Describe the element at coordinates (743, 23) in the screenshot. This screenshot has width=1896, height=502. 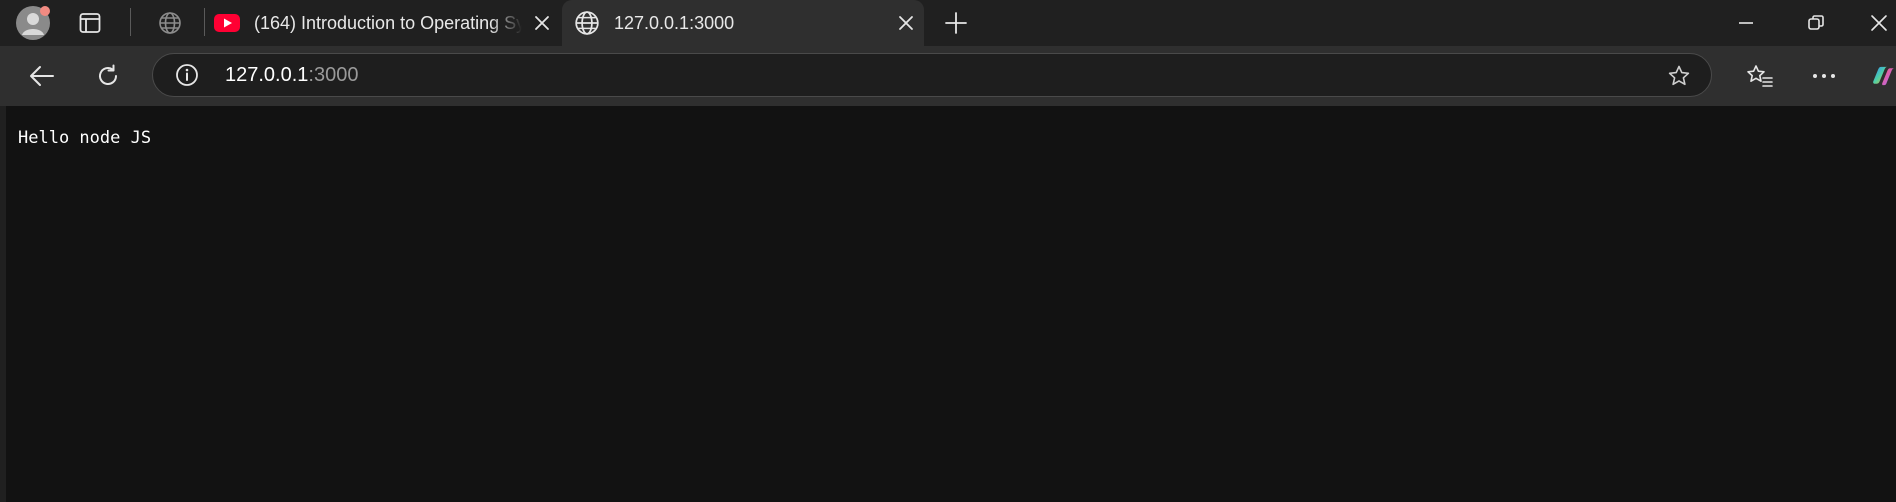
I see `tab-localhost: 127.0.0.1:3000` at that location.